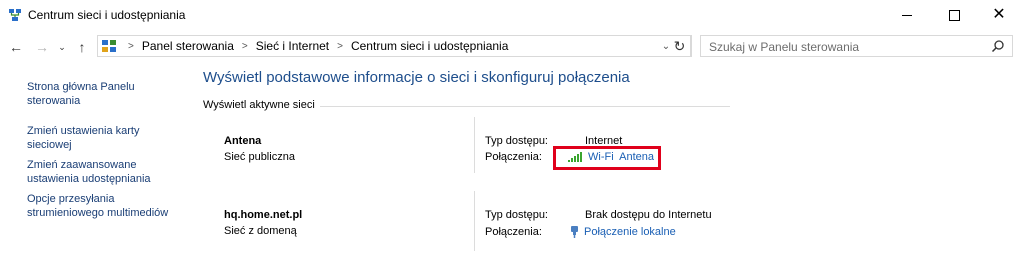  I want to click on arrow-up-icon: ↑, so click(82, 47).